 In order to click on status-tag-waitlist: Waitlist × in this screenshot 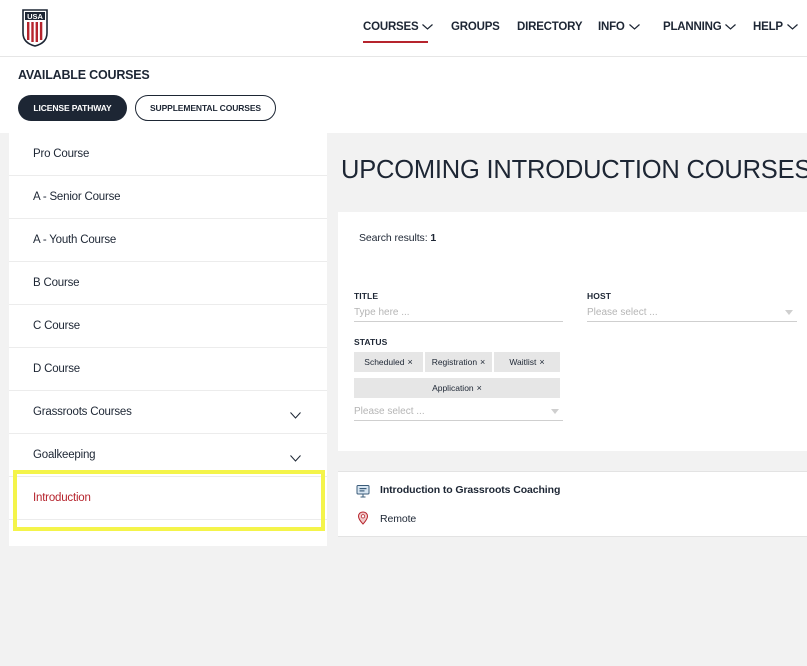, I will do `click(527, 362)`.